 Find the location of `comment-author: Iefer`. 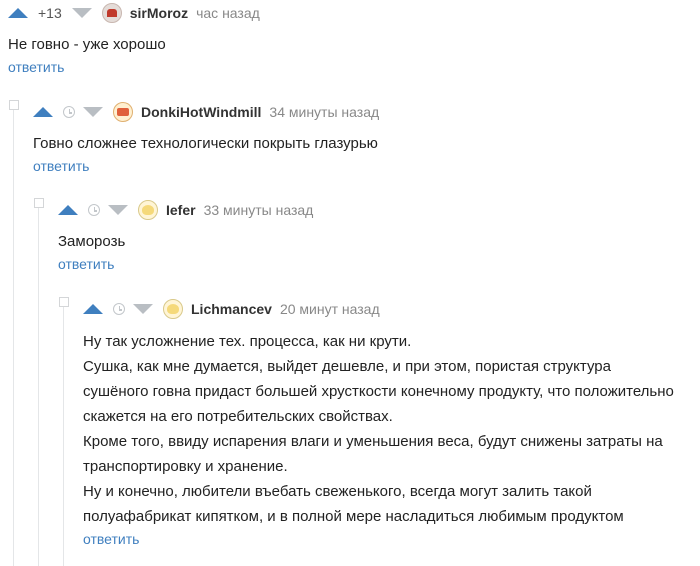

comment-author: Iefer is located at coordinates (181, 210).